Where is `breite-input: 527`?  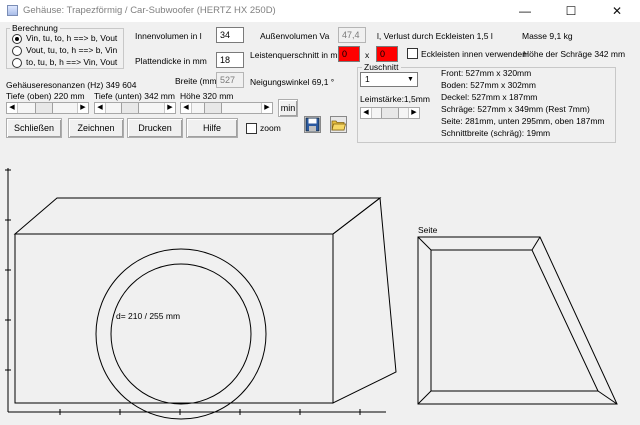 breite-input: 527 is located at coordinates (230, 80).